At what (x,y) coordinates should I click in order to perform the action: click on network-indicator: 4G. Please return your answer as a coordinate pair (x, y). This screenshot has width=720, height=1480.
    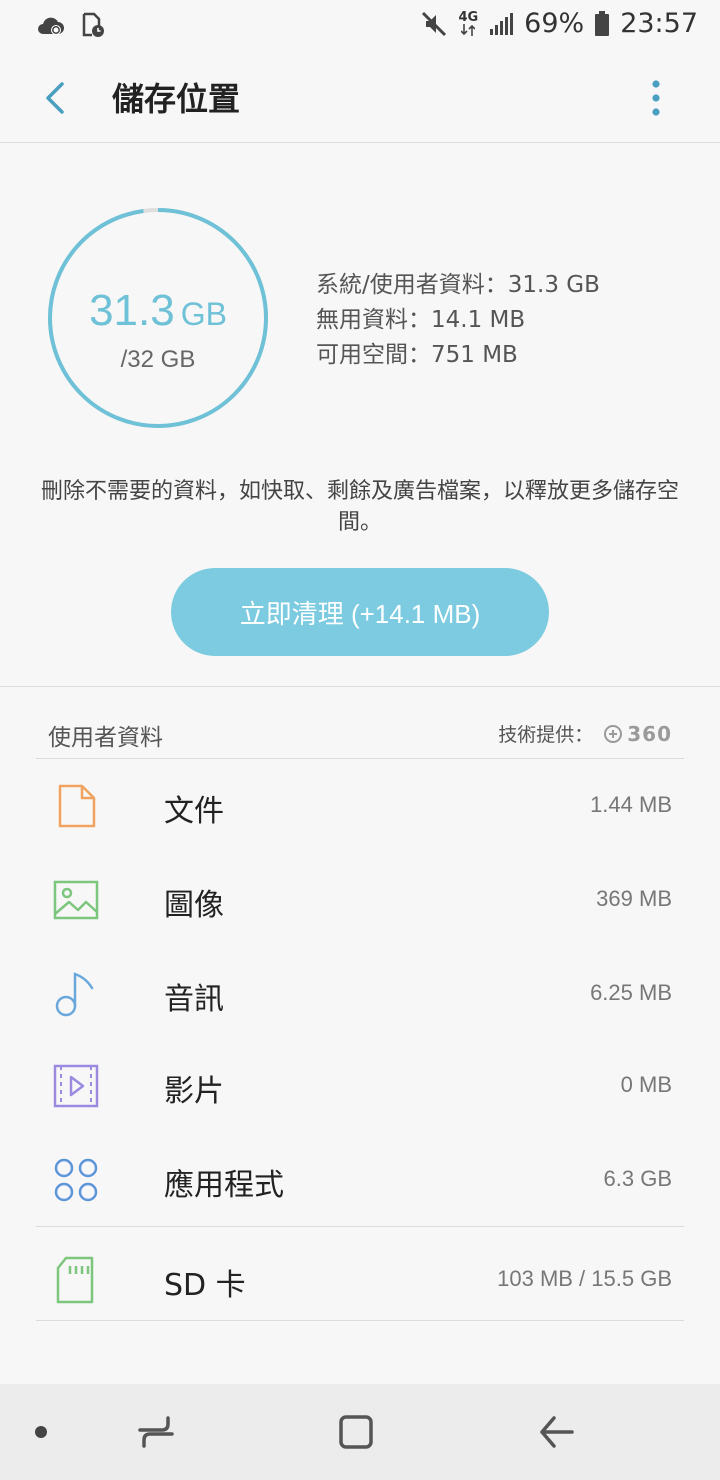
    Looking at the image, I should click on (468, 23).